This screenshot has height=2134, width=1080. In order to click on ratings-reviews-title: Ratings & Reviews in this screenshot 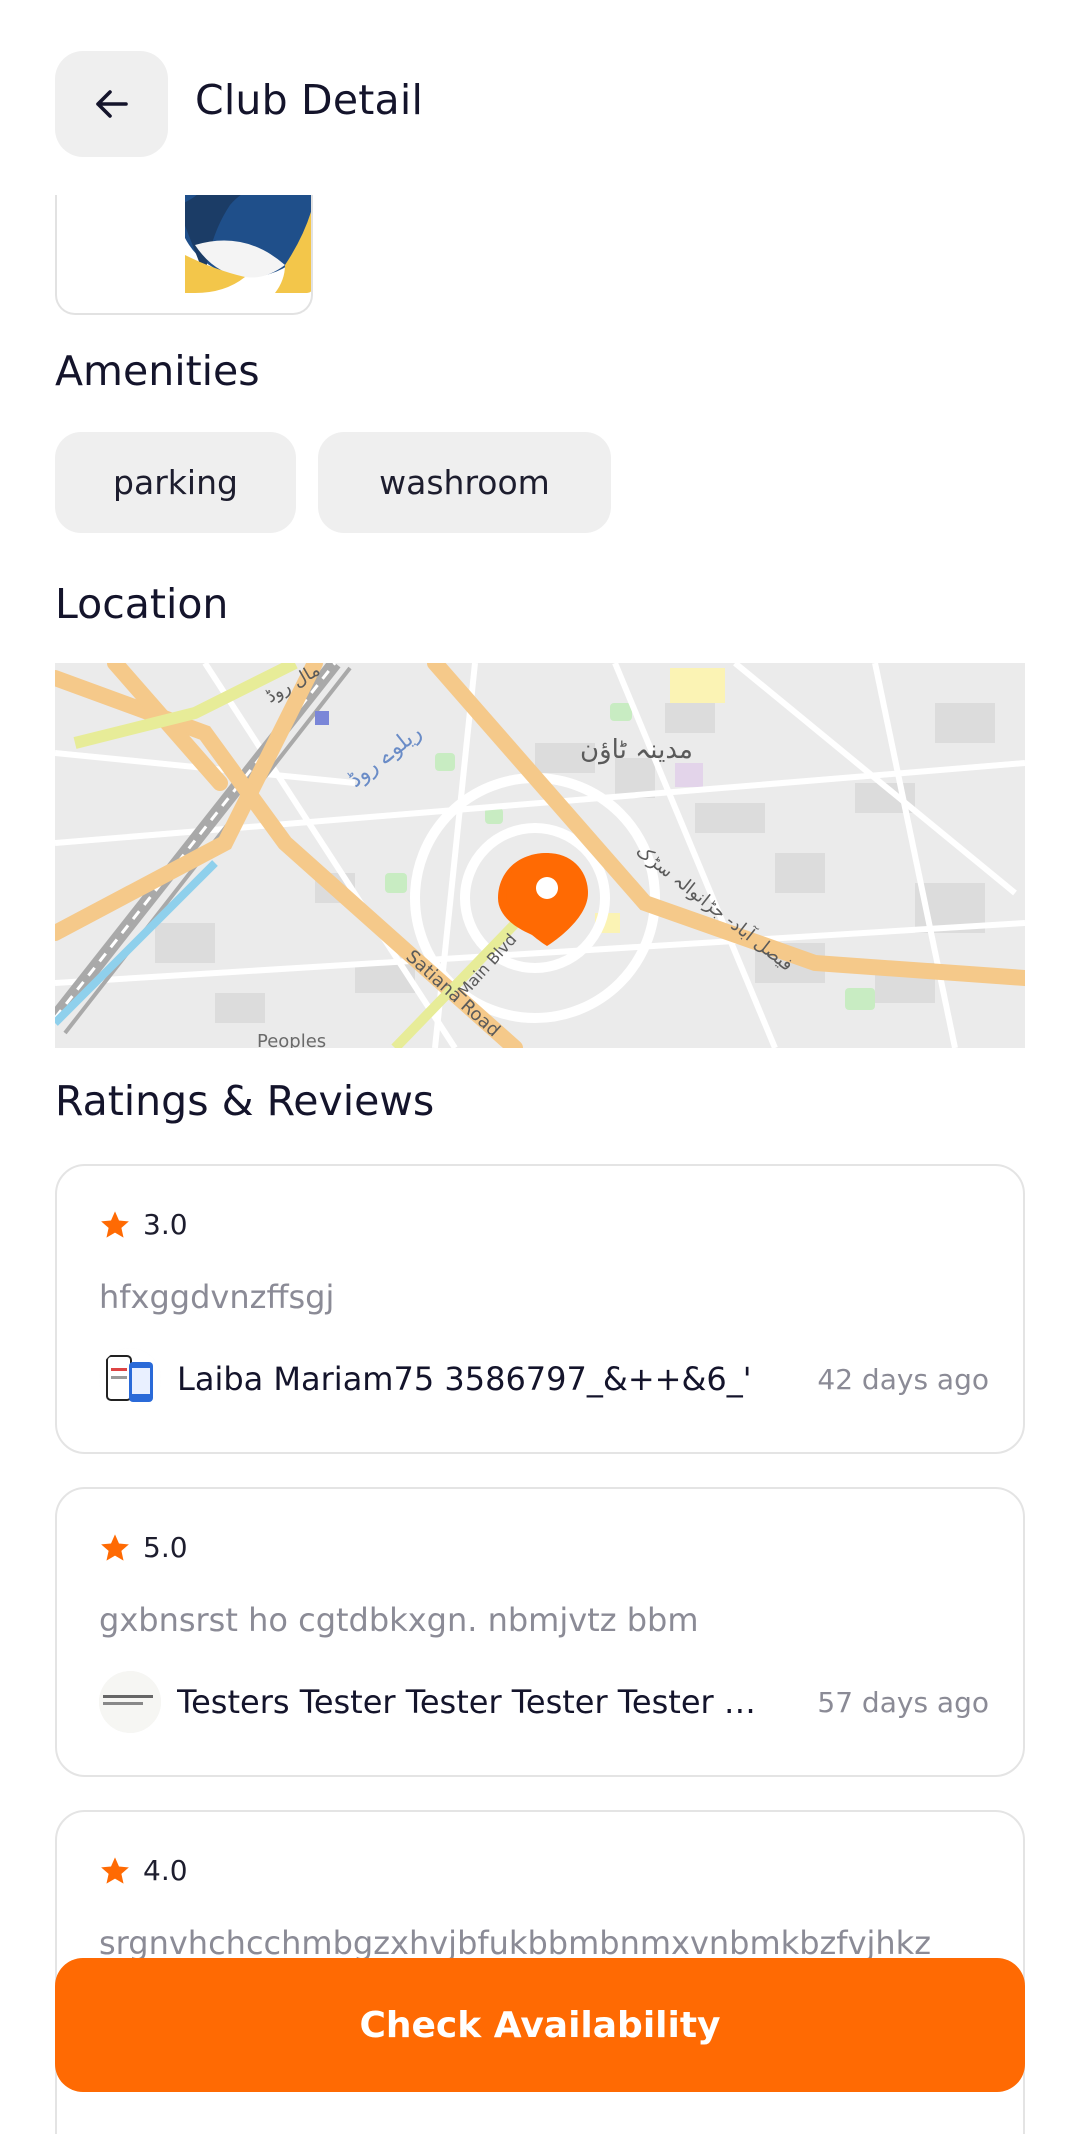, I will do `click(245, 1101)`.